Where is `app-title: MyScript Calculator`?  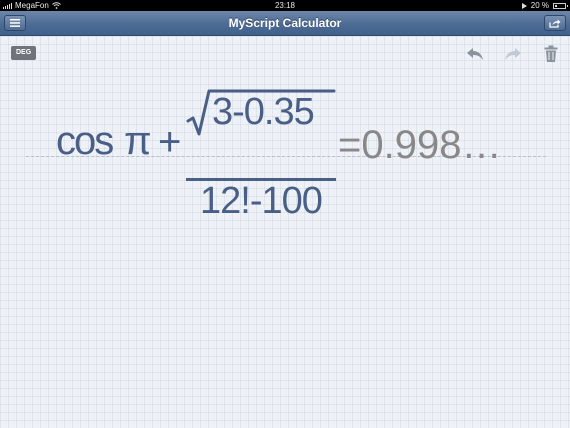 app-title: MyScript Calculator is located at coordinates (285, 23).